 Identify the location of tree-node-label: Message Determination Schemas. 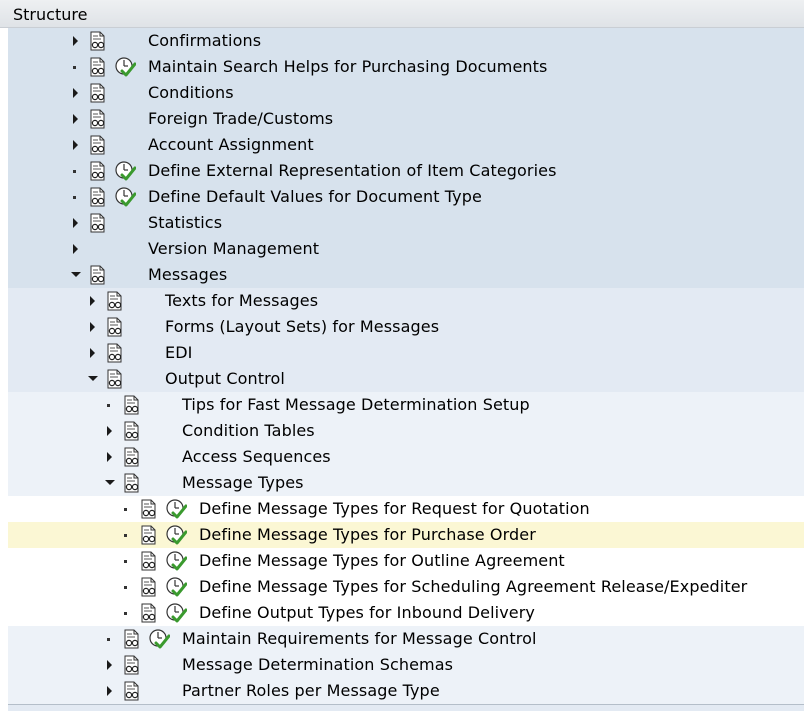
(318, 664).